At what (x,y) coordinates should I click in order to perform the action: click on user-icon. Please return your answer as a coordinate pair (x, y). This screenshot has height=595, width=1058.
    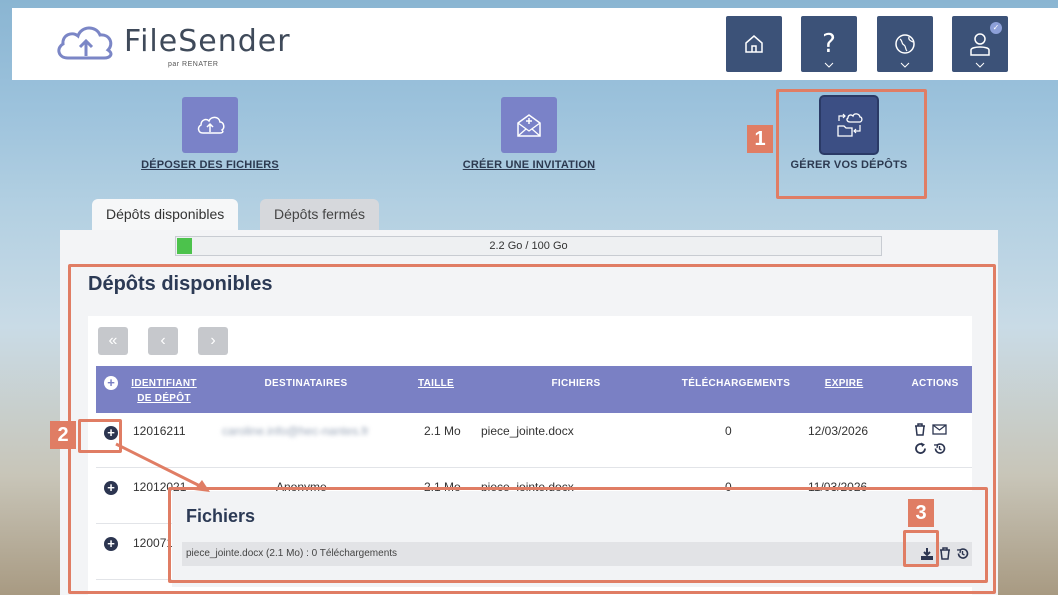
    Looking at the image, I should click on (980, 44).